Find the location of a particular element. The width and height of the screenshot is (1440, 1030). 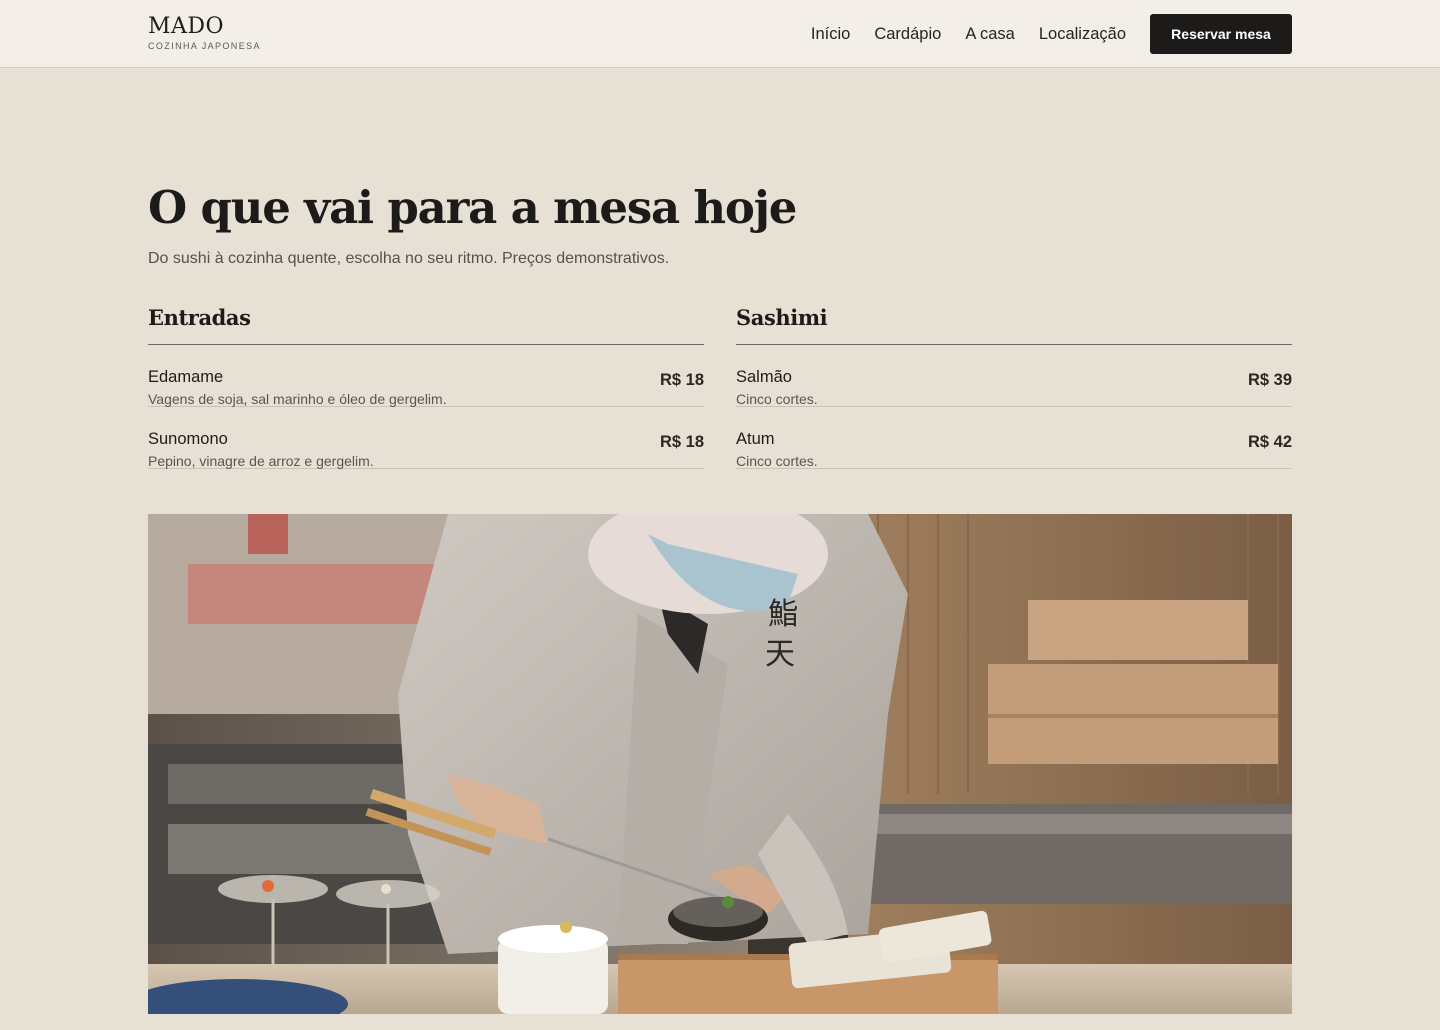

nav-link-cardapio: Cardápio is located at coordinates (907, 34).